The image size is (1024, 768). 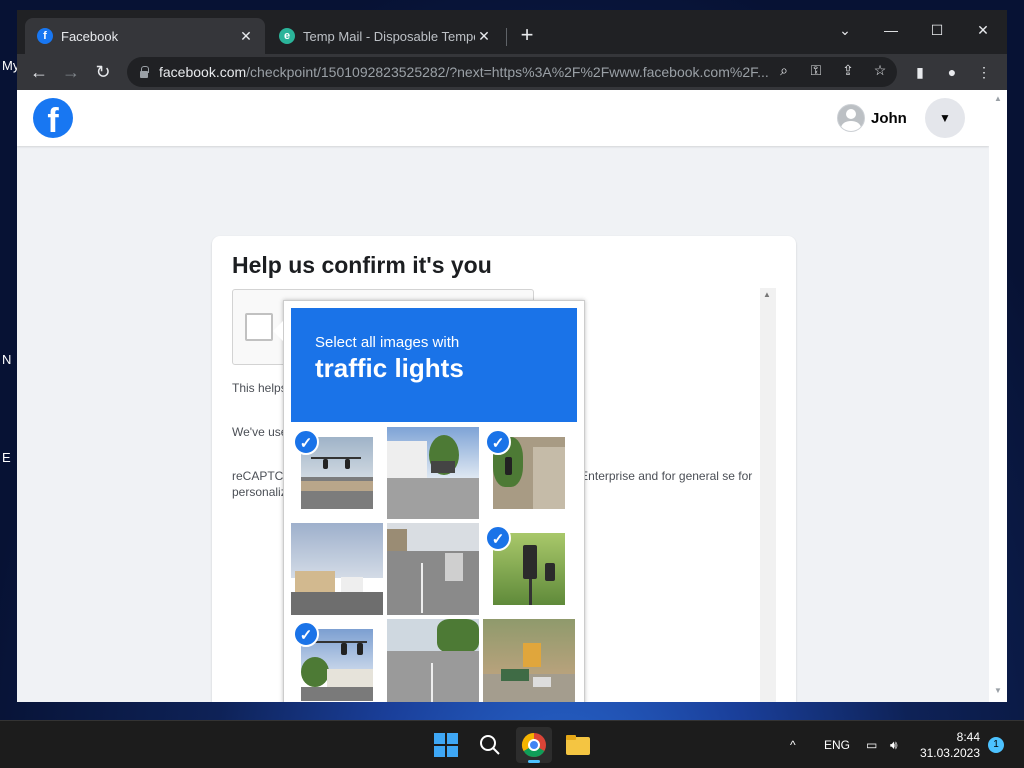 I want to click on page-scrollbar: ▲ ▼, so click(x=998, y=396).